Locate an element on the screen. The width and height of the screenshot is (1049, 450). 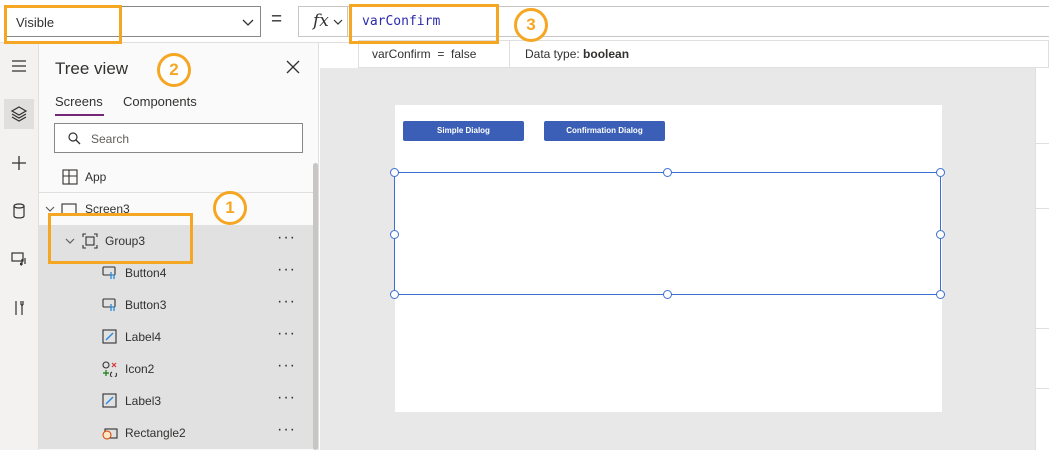
tree-view-title: Tree view is located at coordinates (92, 68).